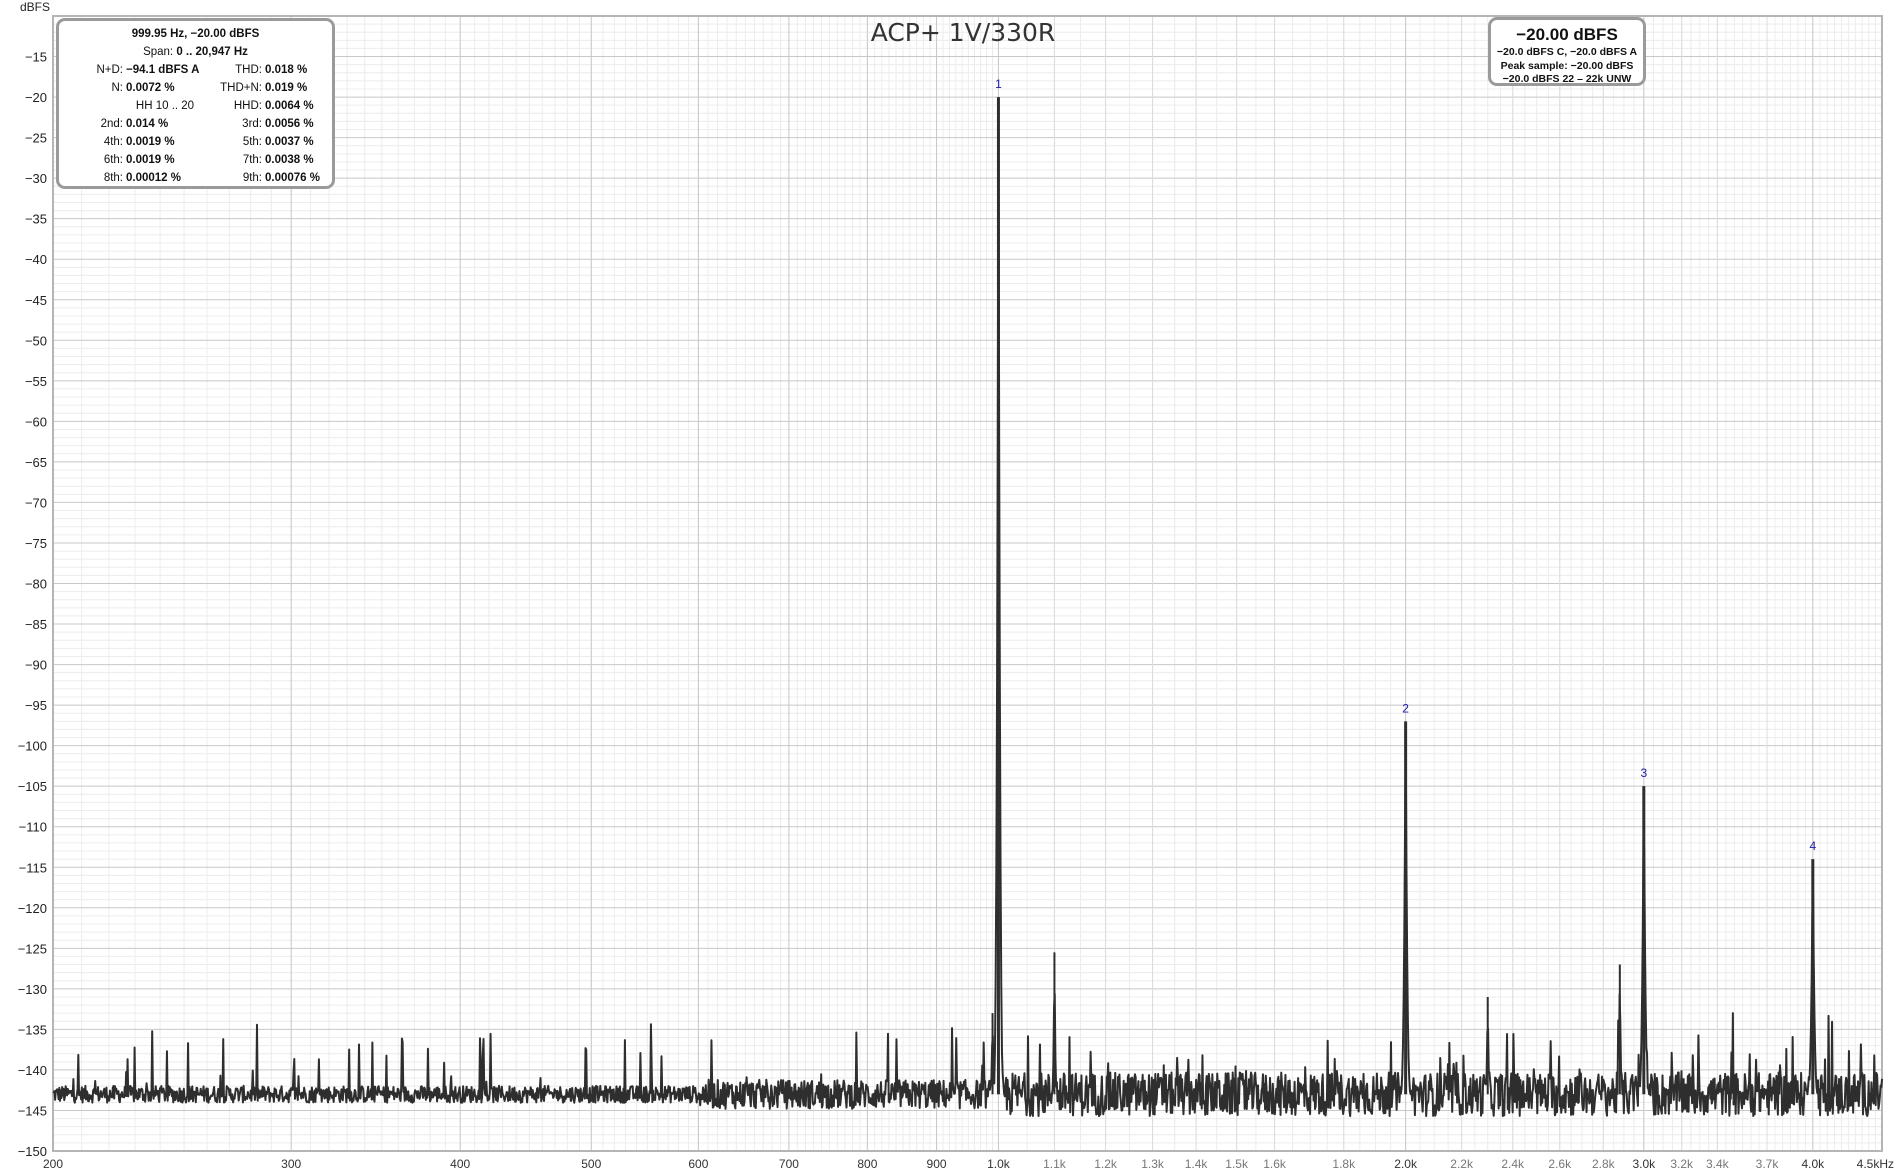 Image resolution: width=1900 pixels, height=1174 pixels. I want to click on y-tick-label: −20, so click(36, 97).